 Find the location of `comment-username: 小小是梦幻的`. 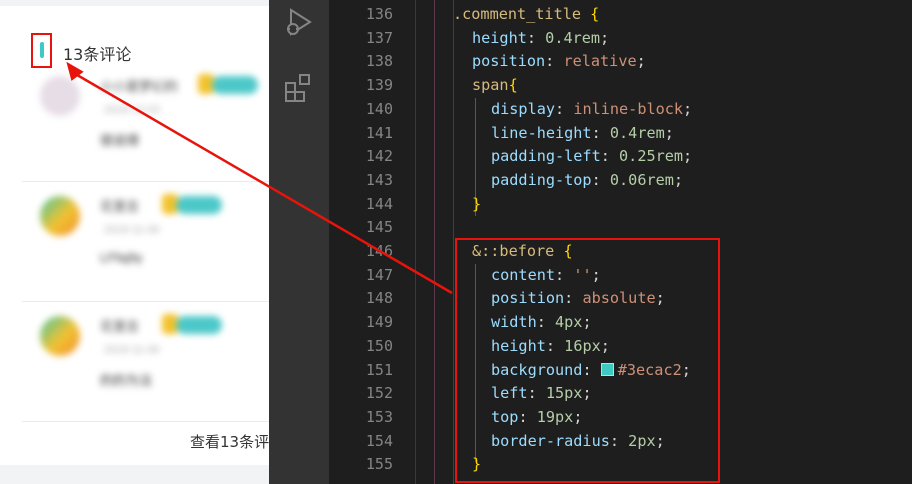

comment-username: 小小是梦幻的 is located at coordinates (139, 86).